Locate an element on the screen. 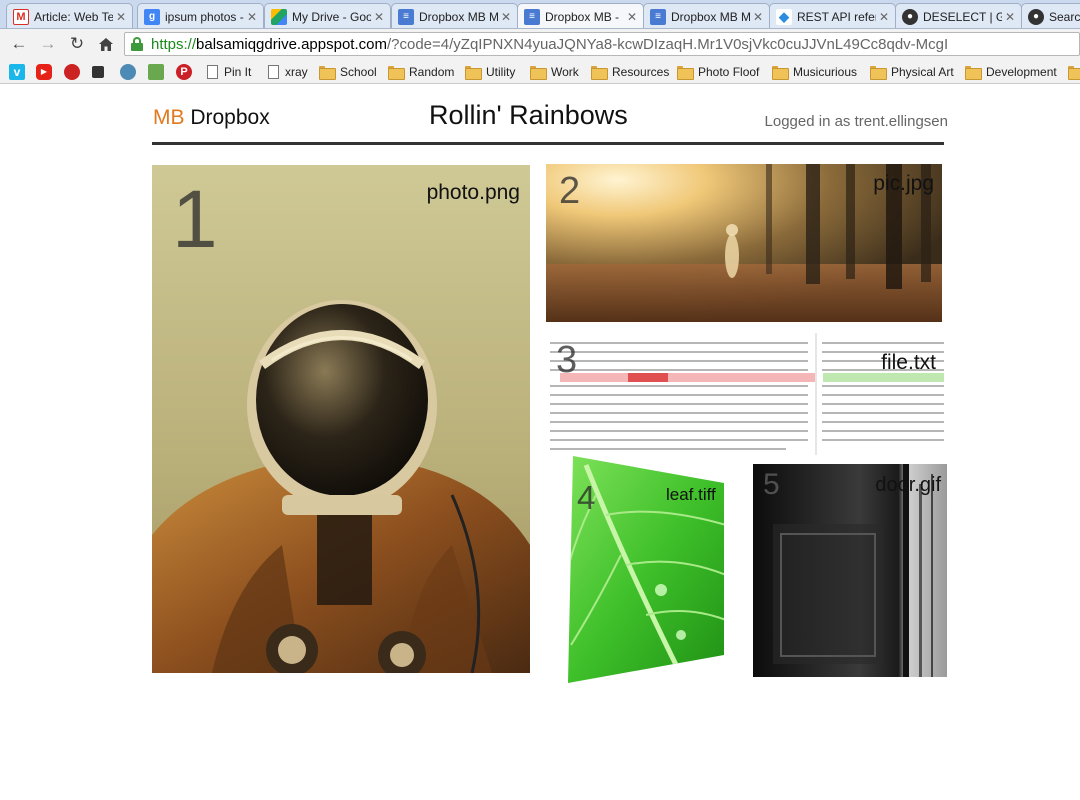 Image resolution: width=1080 pixels, height=800 pixels. forward-arrow-icon: → is located at coordinates (48, 44).